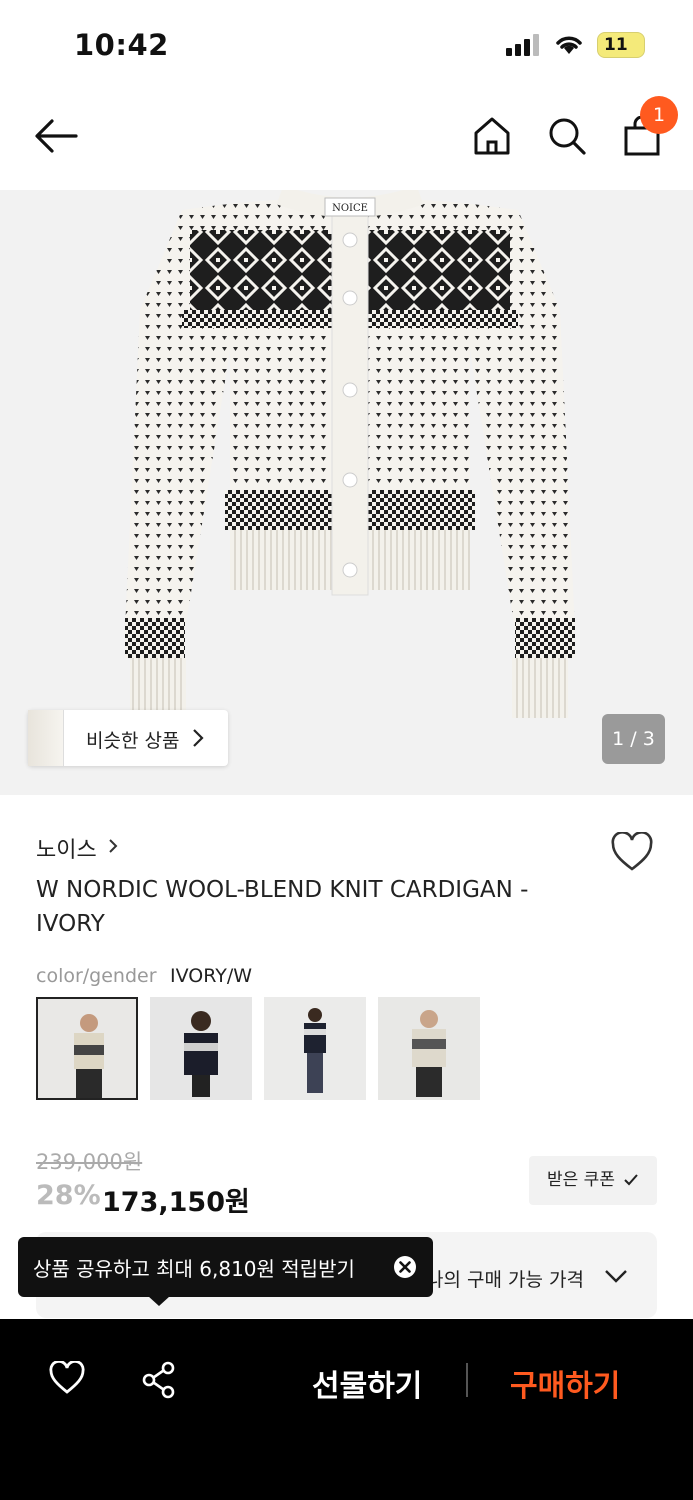 Image resolution: width=693 pixels, height=1500 pixels. What do you see at coordinates (350, 208) in the screenshot?
I see `sweater-label: NOICE` at bounding box center [350, 208].